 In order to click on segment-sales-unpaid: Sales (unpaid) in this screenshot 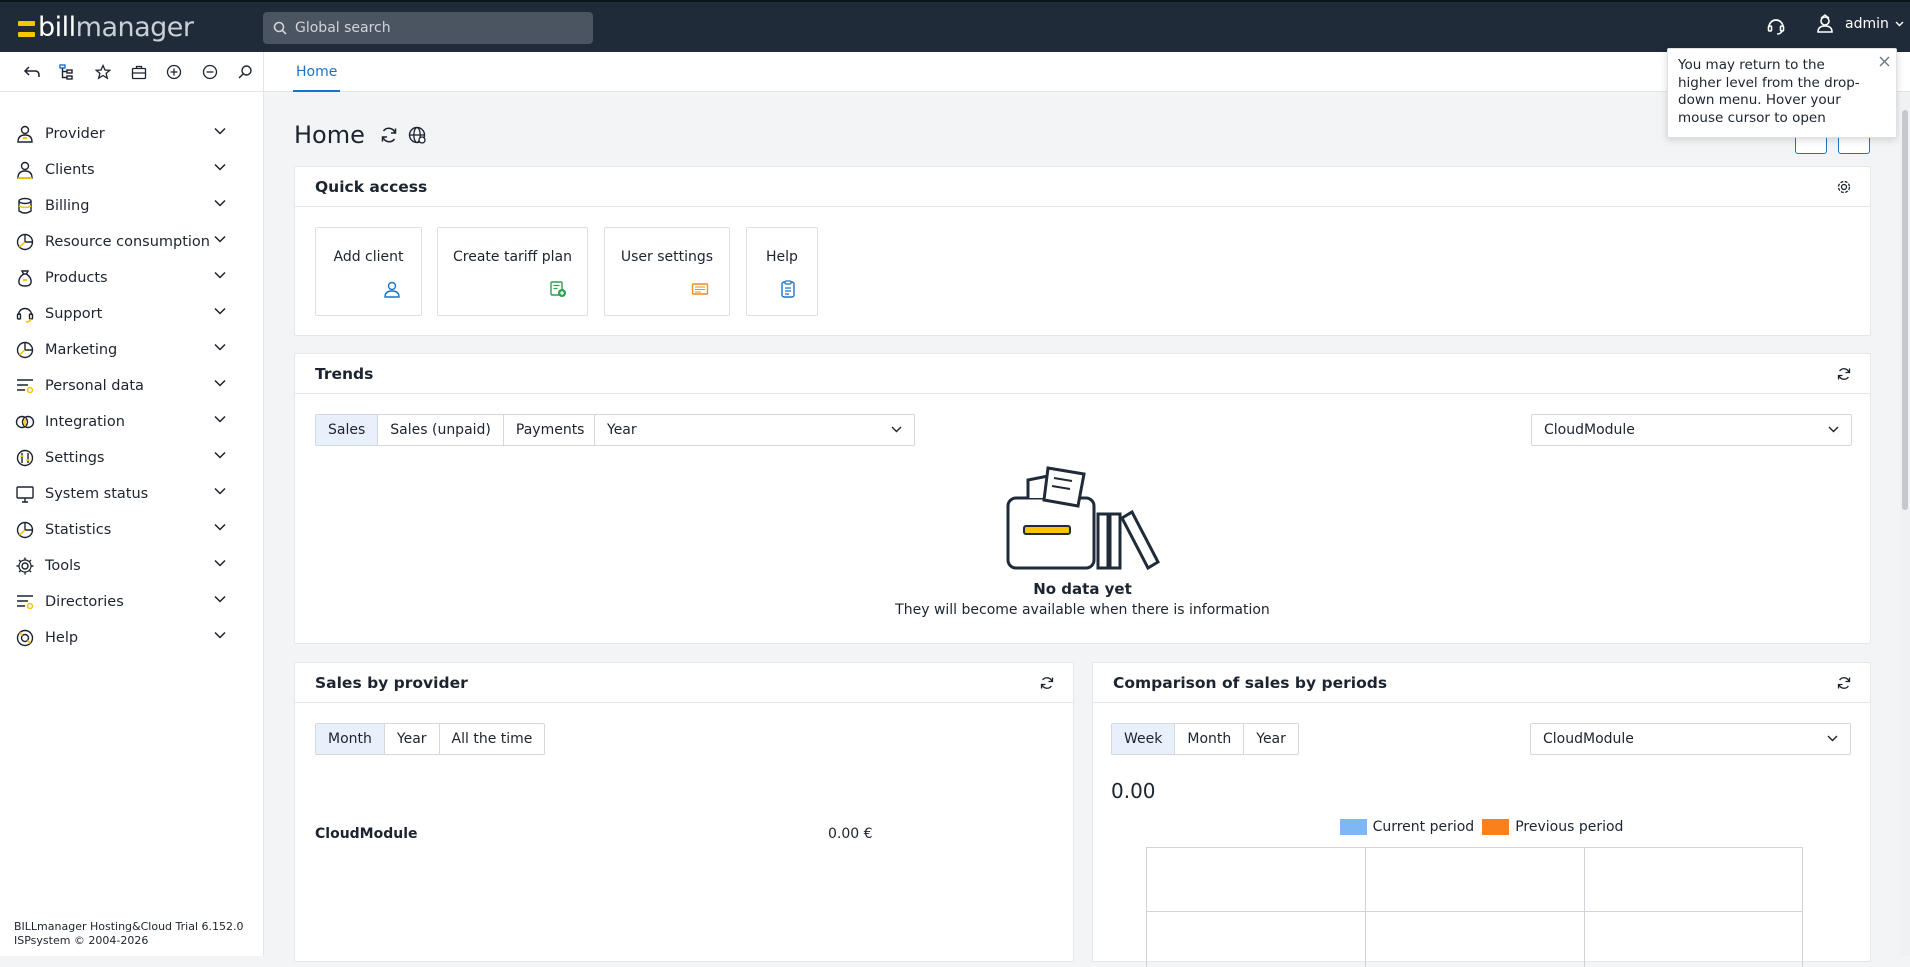, I will do `click(441, 430)`.